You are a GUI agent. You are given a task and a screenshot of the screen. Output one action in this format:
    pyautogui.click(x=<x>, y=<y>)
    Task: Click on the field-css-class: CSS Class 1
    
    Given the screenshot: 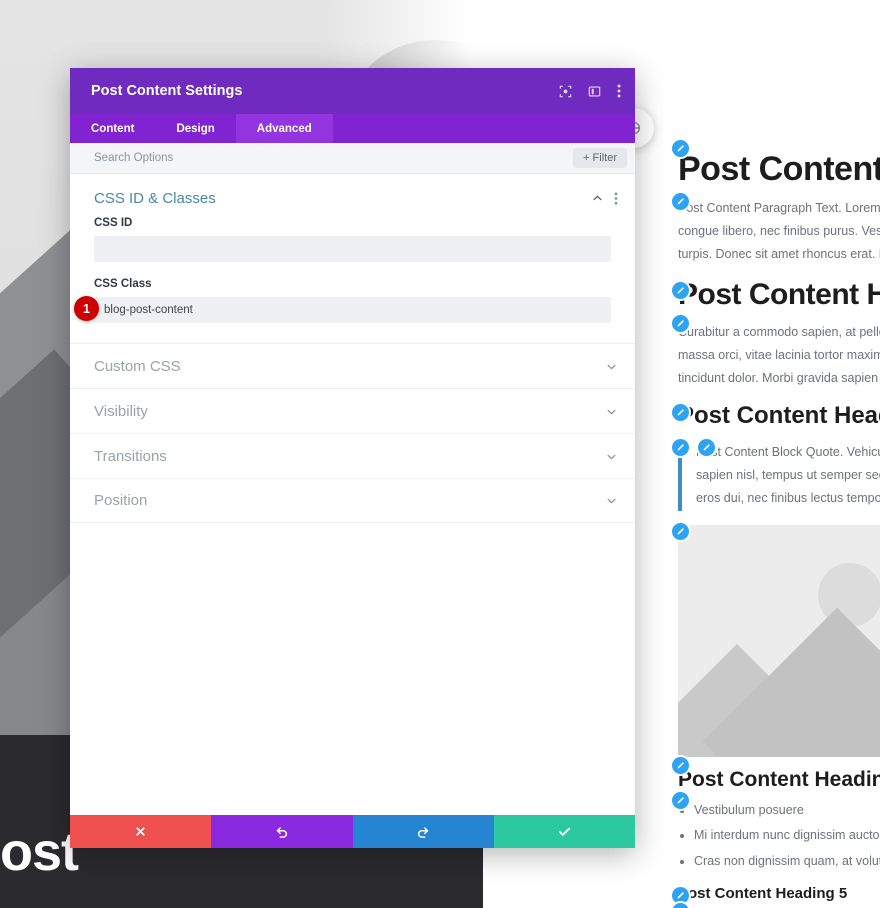 What is the action you would take?
    pyautogui.click(x=352, y=308)
    